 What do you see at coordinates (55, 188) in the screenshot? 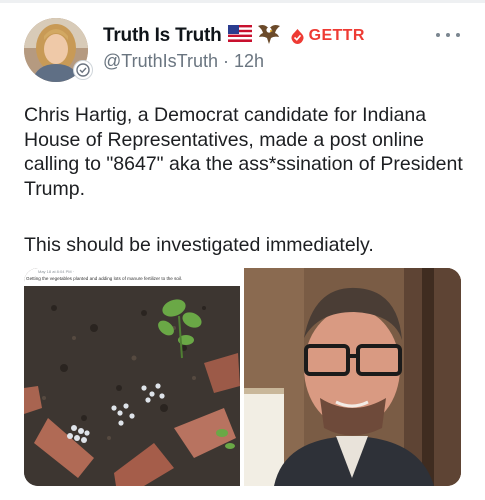
I see `post-text-line: Trump.` at bounding box center [55, 188].